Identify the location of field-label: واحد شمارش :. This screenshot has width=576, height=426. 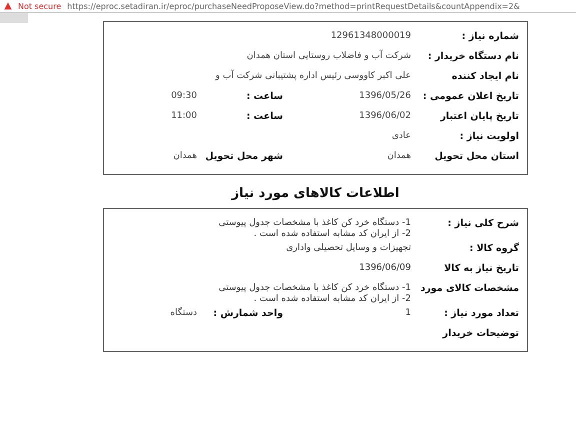
(247, 313).